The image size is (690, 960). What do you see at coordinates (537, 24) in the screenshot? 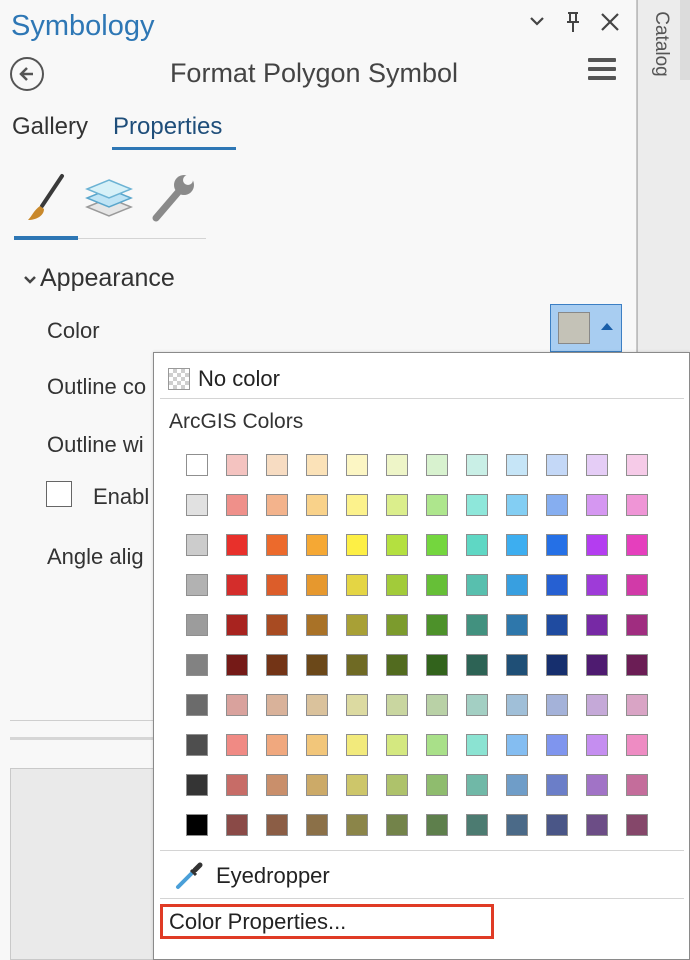
I see `pane-options-button` at bounding box center [537, 24].